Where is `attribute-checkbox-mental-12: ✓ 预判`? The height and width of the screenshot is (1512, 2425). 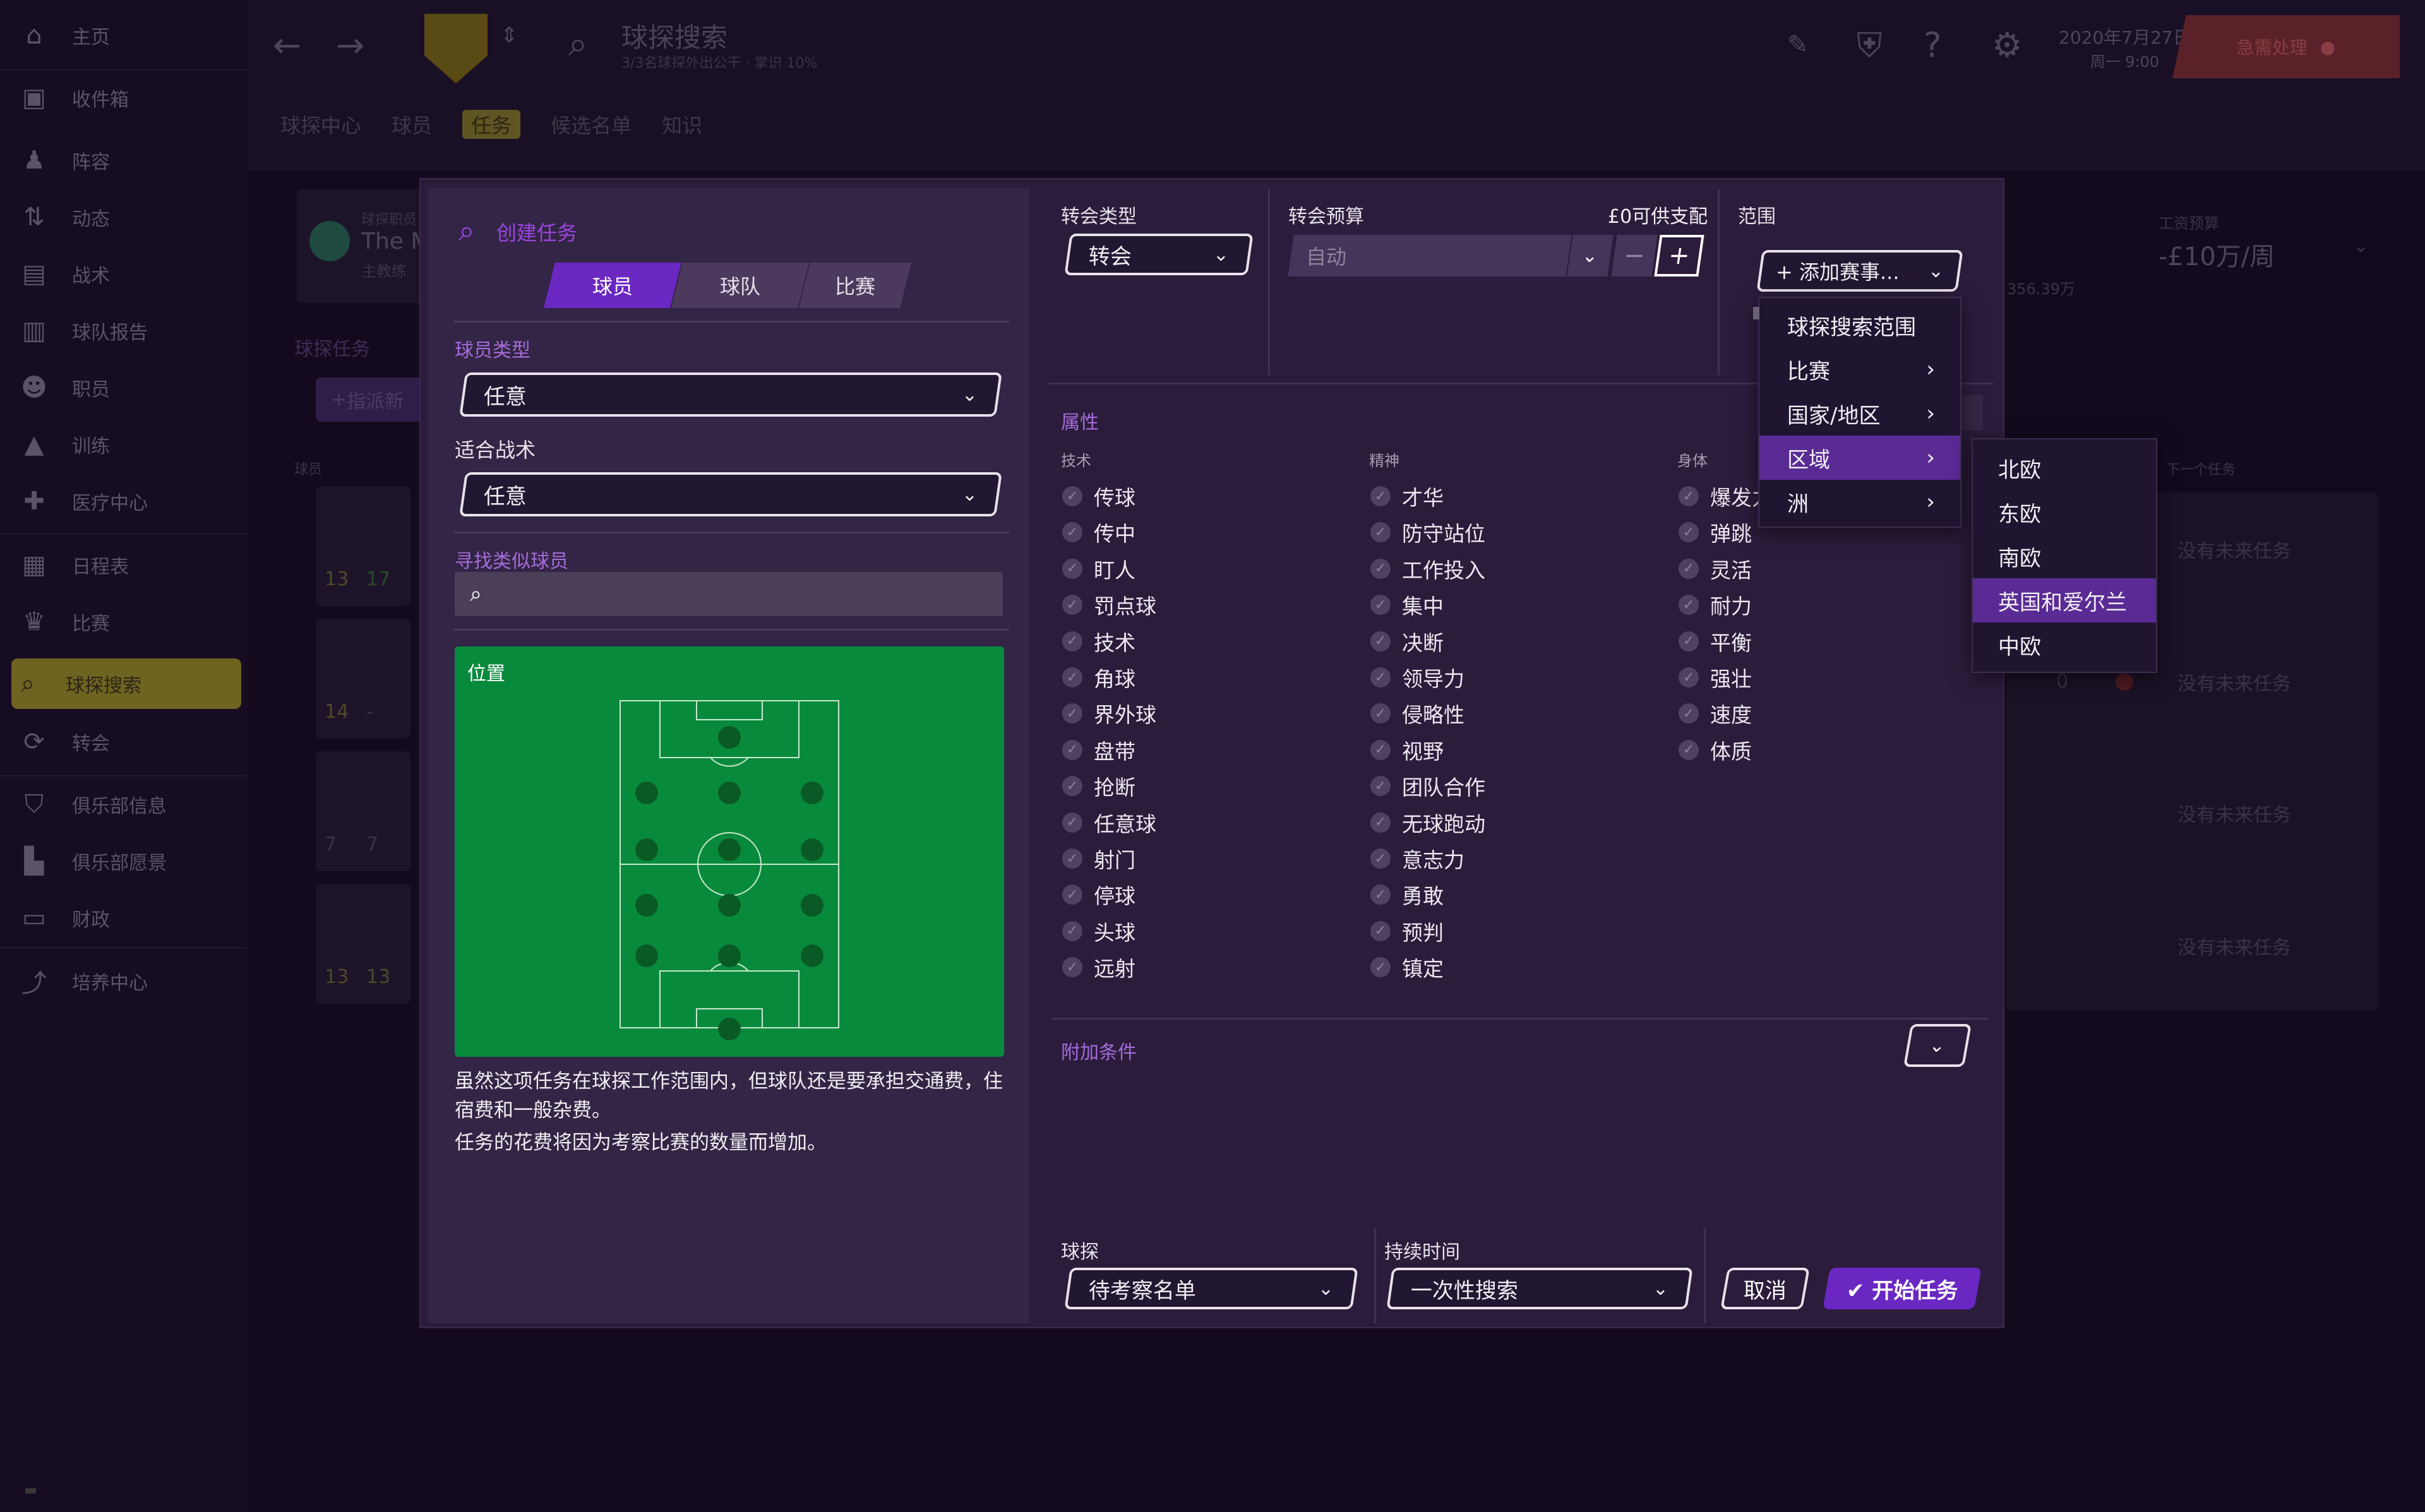 attribute-checkbox-mental-12: ✓ 预判 is located at coordinates (1407, 931).